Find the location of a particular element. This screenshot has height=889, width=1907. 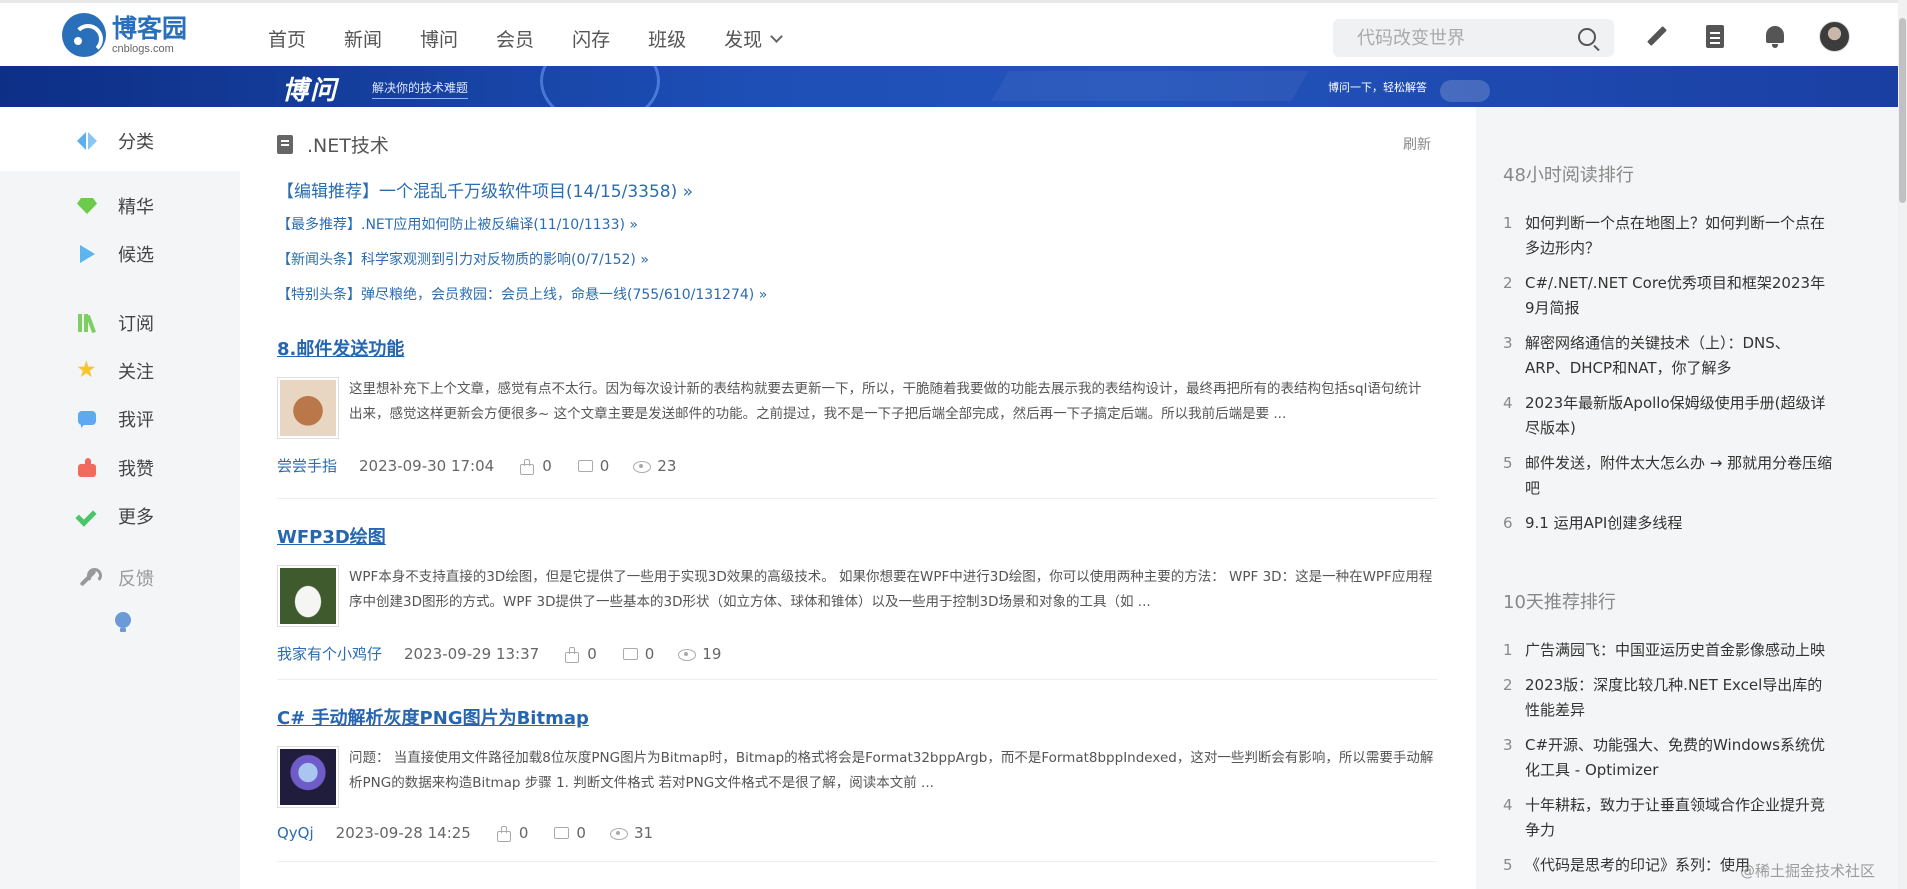

rank-link: 邮件发送，附件太大怎么办 → 那就用分卷压缩吧 is located at coordinates (1679, 476).